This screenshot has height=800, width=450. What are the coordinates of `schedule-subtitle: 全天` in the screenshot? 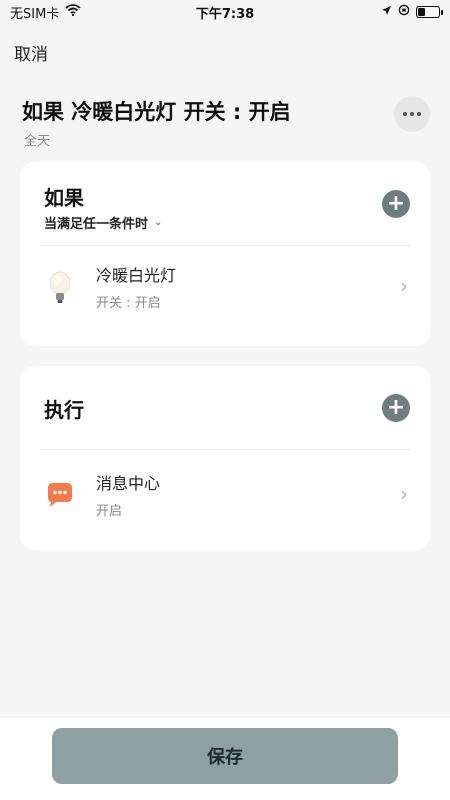 It's located at (37, 139).